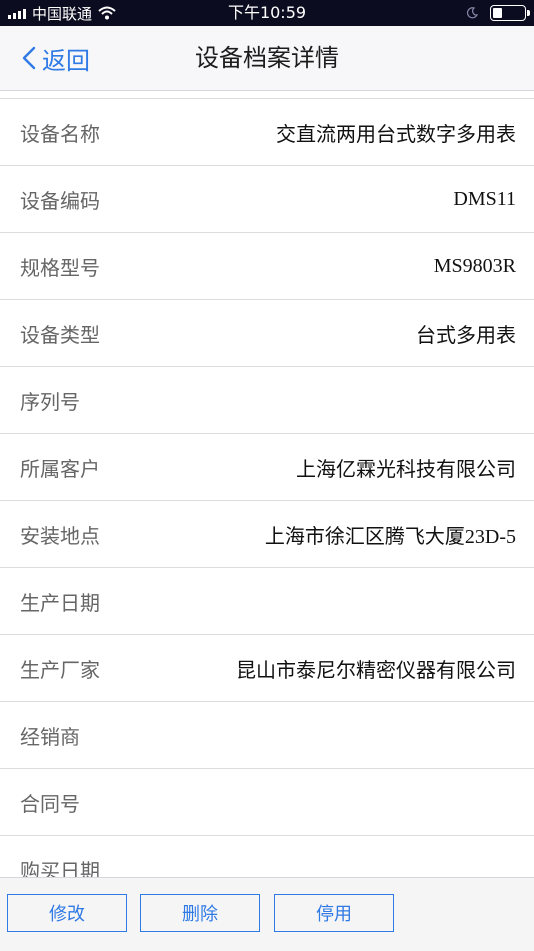  What do you see at coordinates (60, 602) in the screenshot?
I see `field-label: 生产日期` at bounding box center [60, 602].